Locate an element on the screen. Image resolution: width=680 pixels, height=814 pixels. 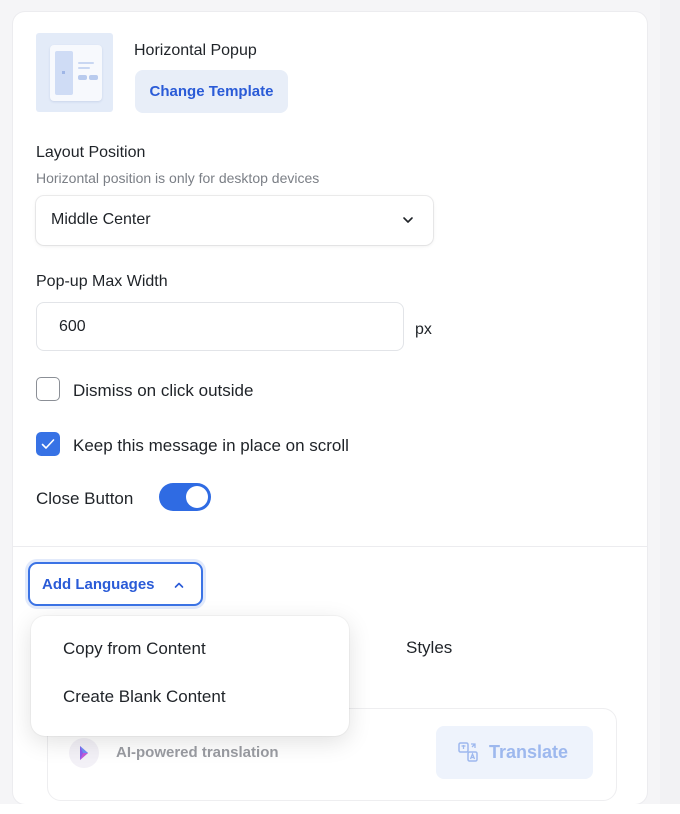
chevron-down-icon is located at coordinates (408, 220).